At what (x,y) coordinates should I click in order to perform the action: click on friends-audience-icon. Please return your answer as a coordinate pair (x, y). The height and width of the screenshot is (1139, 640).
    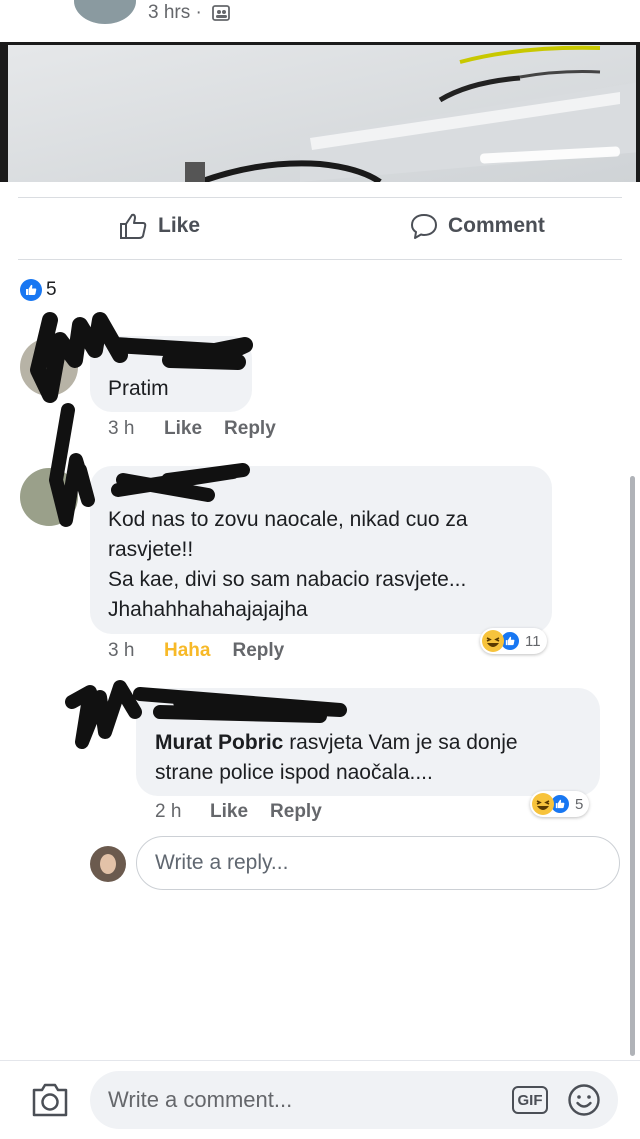
    Looking at the image, I should click on (221, 13).